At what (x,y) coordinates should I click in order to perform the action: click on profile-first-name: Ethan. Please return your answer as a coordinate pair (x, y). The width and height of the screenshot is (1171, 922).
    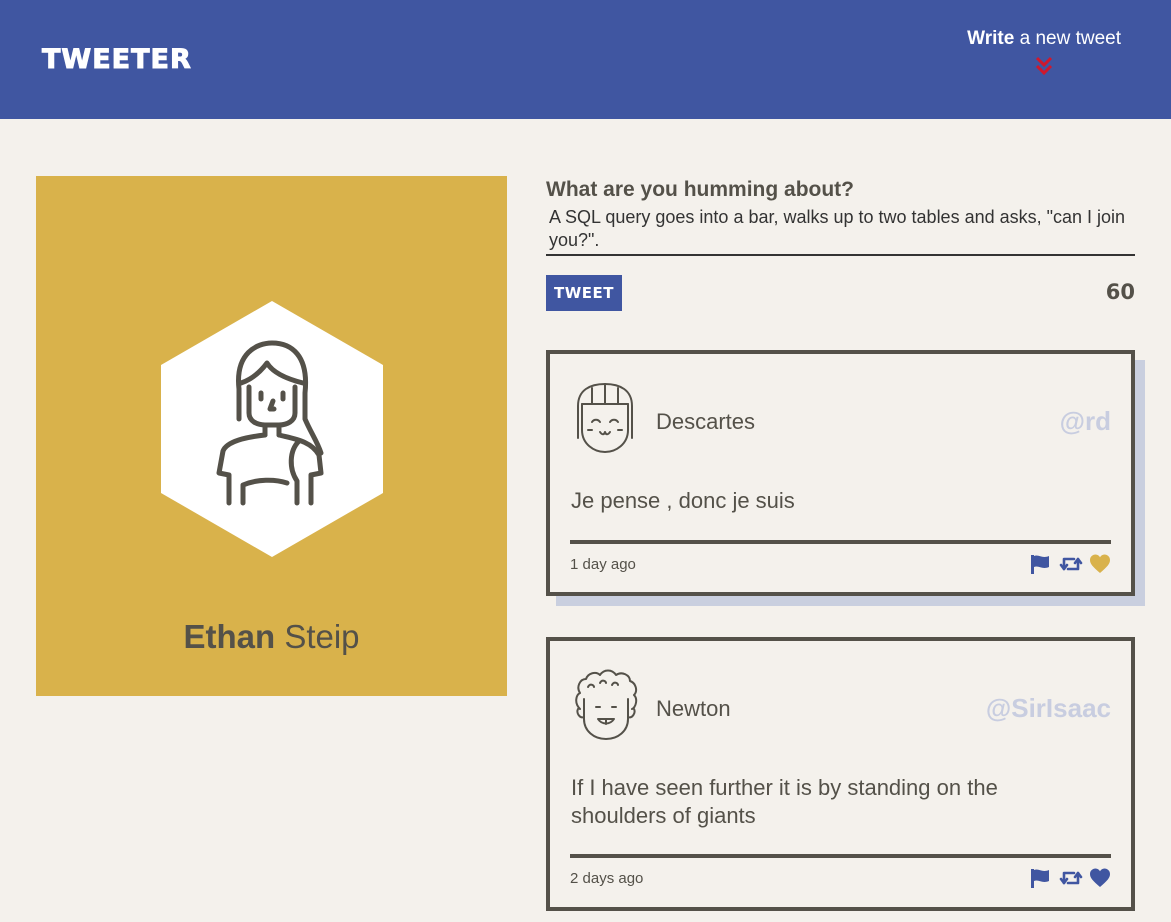
    Looking at the image, I should click on (229, 636).